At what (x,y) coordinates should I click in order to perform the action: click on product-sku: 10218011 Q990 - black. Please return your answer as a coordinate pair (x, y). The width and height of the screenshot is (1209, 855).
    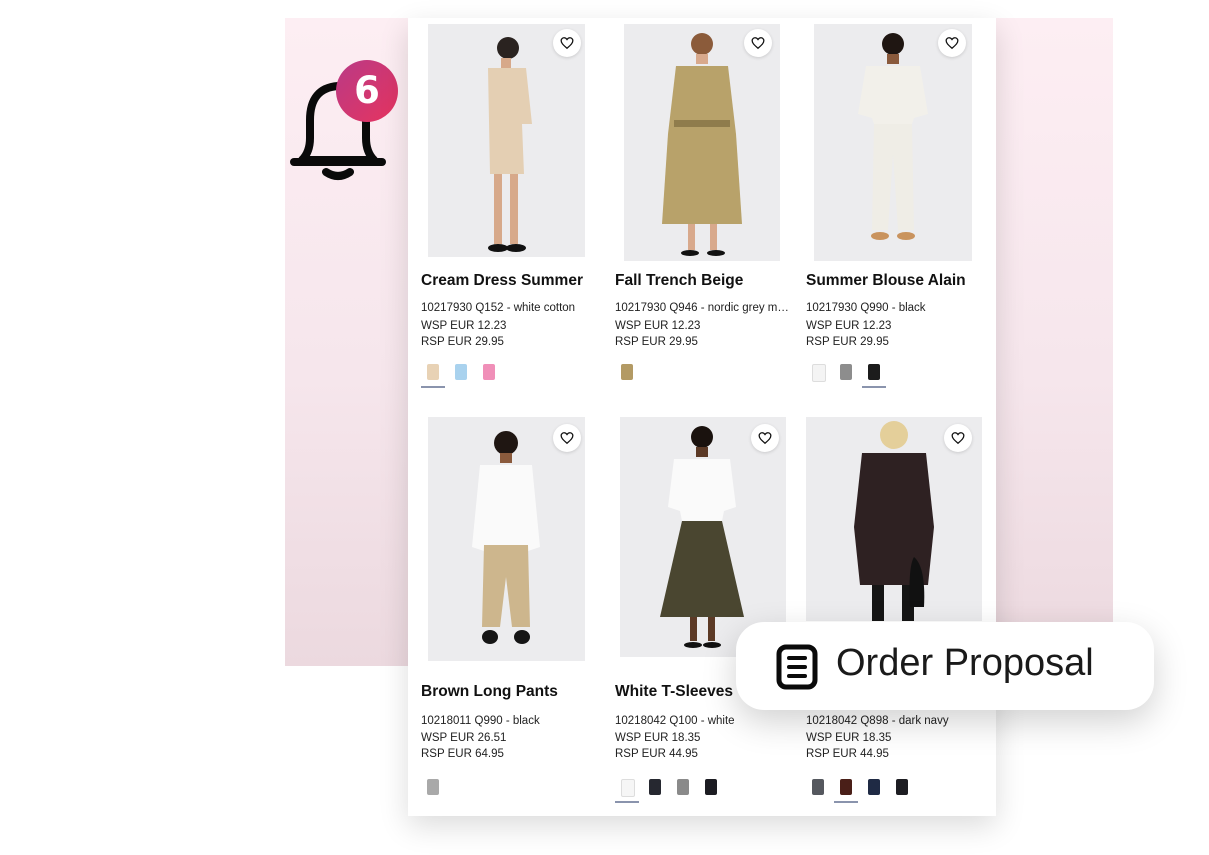
    Looking at the image, I should click on (480, 721).